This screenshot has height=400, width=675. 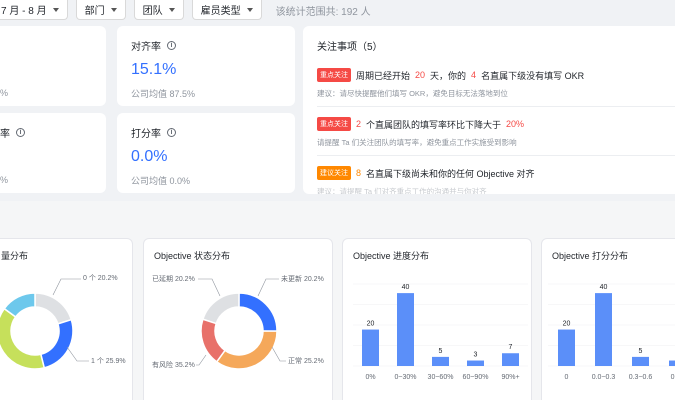 I want to click on metric-company-average: 公司均值 0.0%, so click(x=161, y=181).